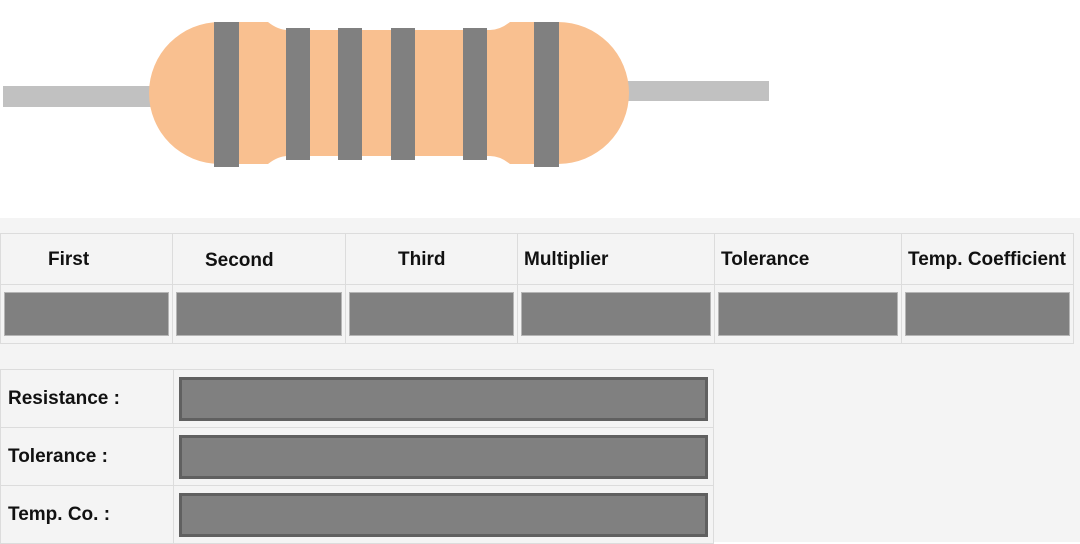 The height and width of the screenshot is (544, 1080). What do you see at coordinates (431, 259) in the screenshot?
I see `header-third: Third` at bounding box center [431, 259].